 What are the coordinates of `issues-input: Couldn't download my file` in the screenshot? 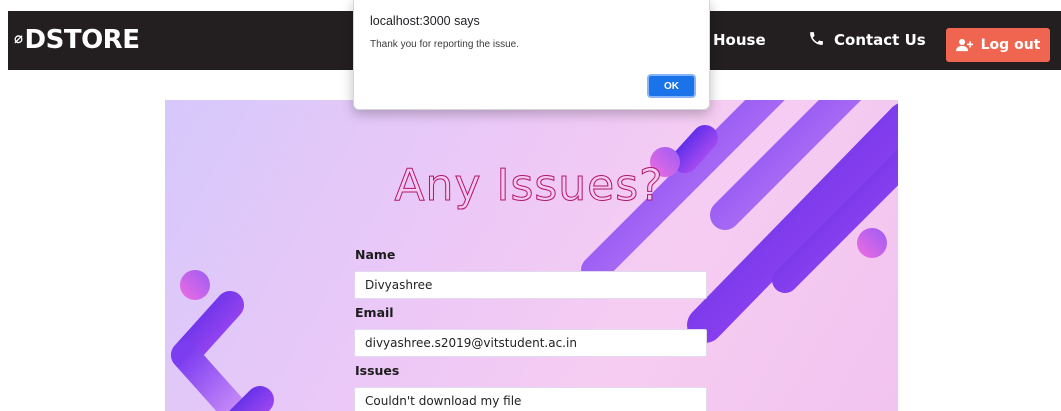 It's located at (530, 399).